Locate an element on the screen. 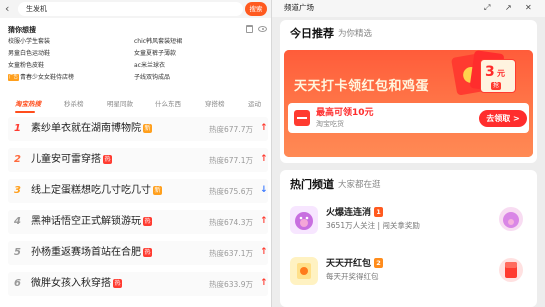  guess-item-ad: 广告 青春少女女鞋侍店榜 is located at coordinates (41, 78).